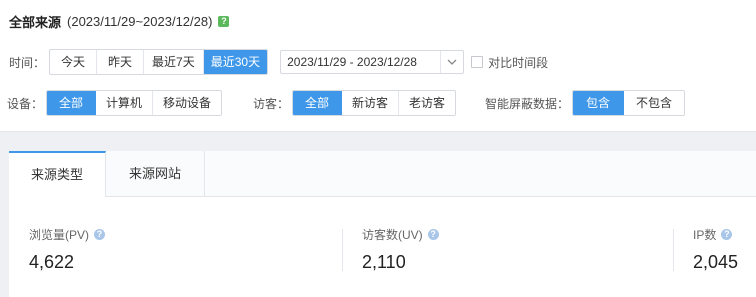  I want to click on tab-source-site: 来源网站, so click(155, 173).